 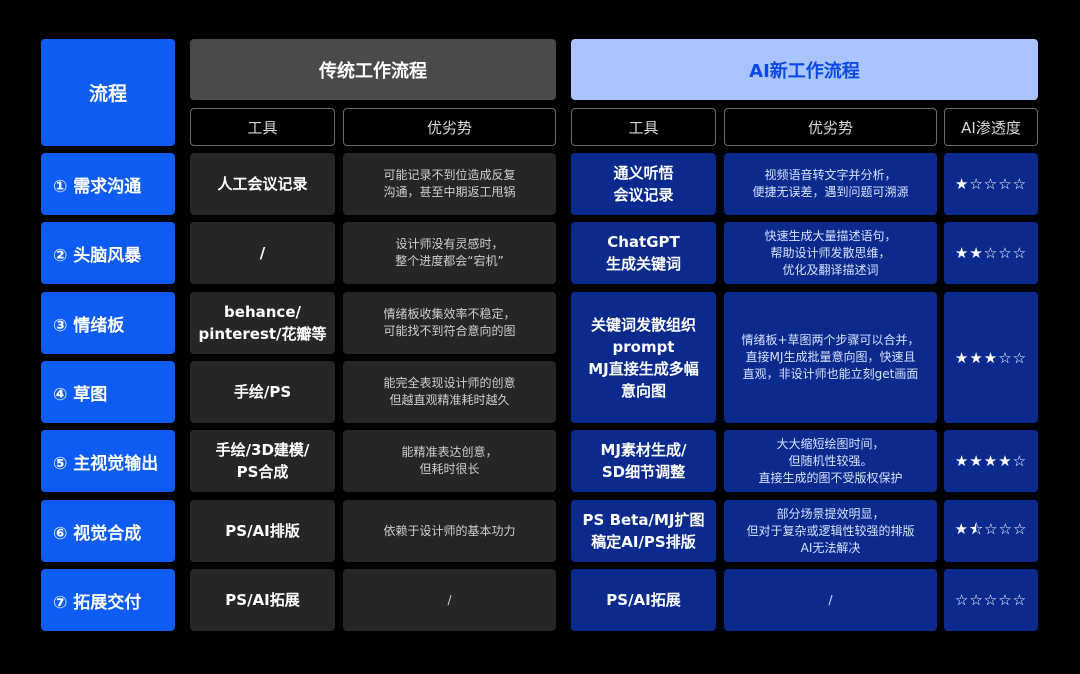 What do you see at coordinates (262, 531) in the screenshot?
I see `trad-tool-cell: PS/AI排版` at bounding box center [262, 531].